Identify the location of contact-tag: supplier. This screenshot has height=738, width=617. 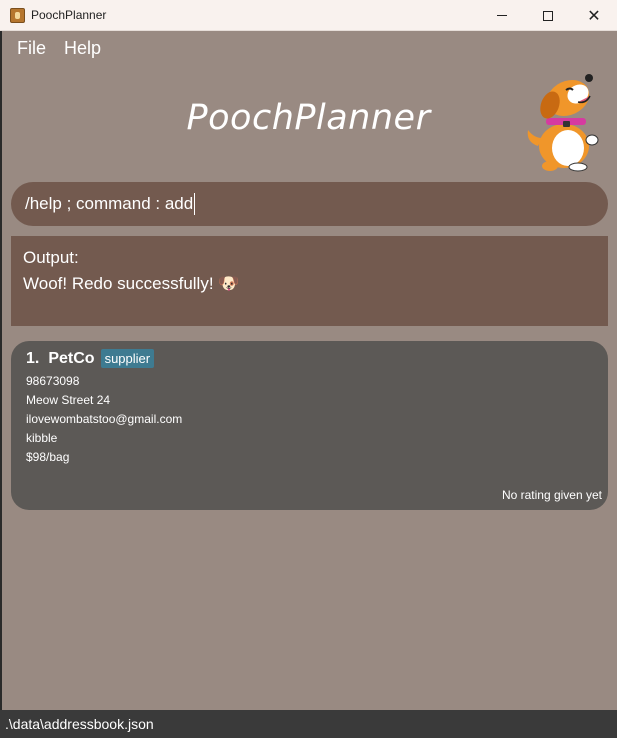
(127, 358).